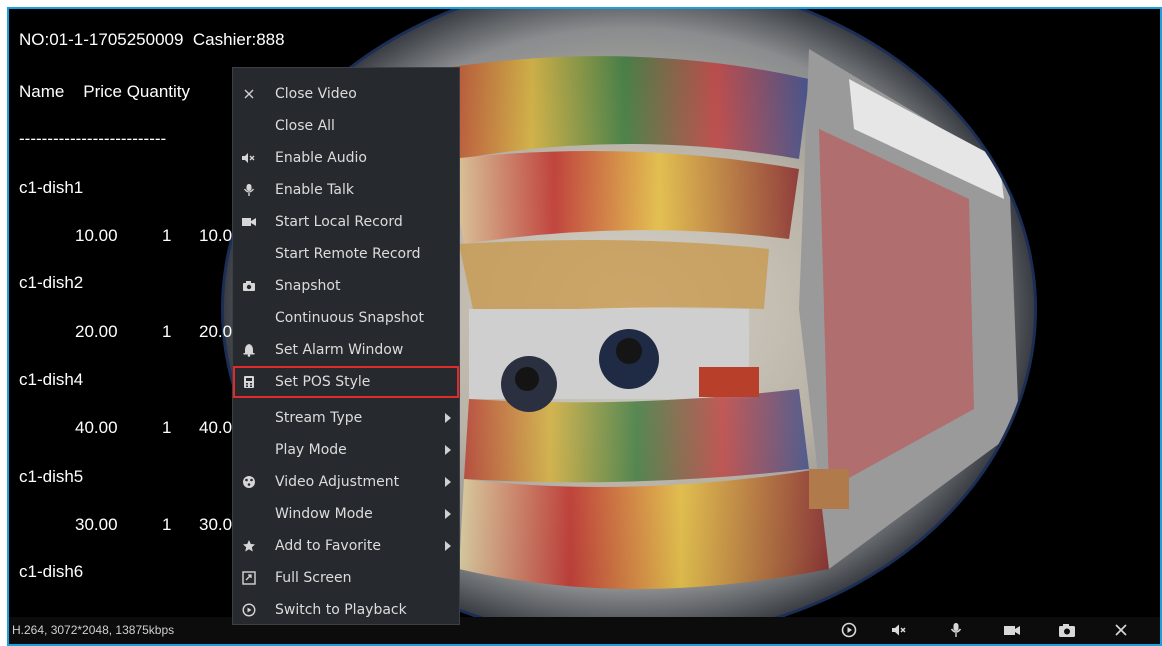 The image size is (1162, 646). What do you see at coordinates (341, 610) in the screenshot?
I see `menu-item-label: Switch to Playback` at bounding box center [341, 610].